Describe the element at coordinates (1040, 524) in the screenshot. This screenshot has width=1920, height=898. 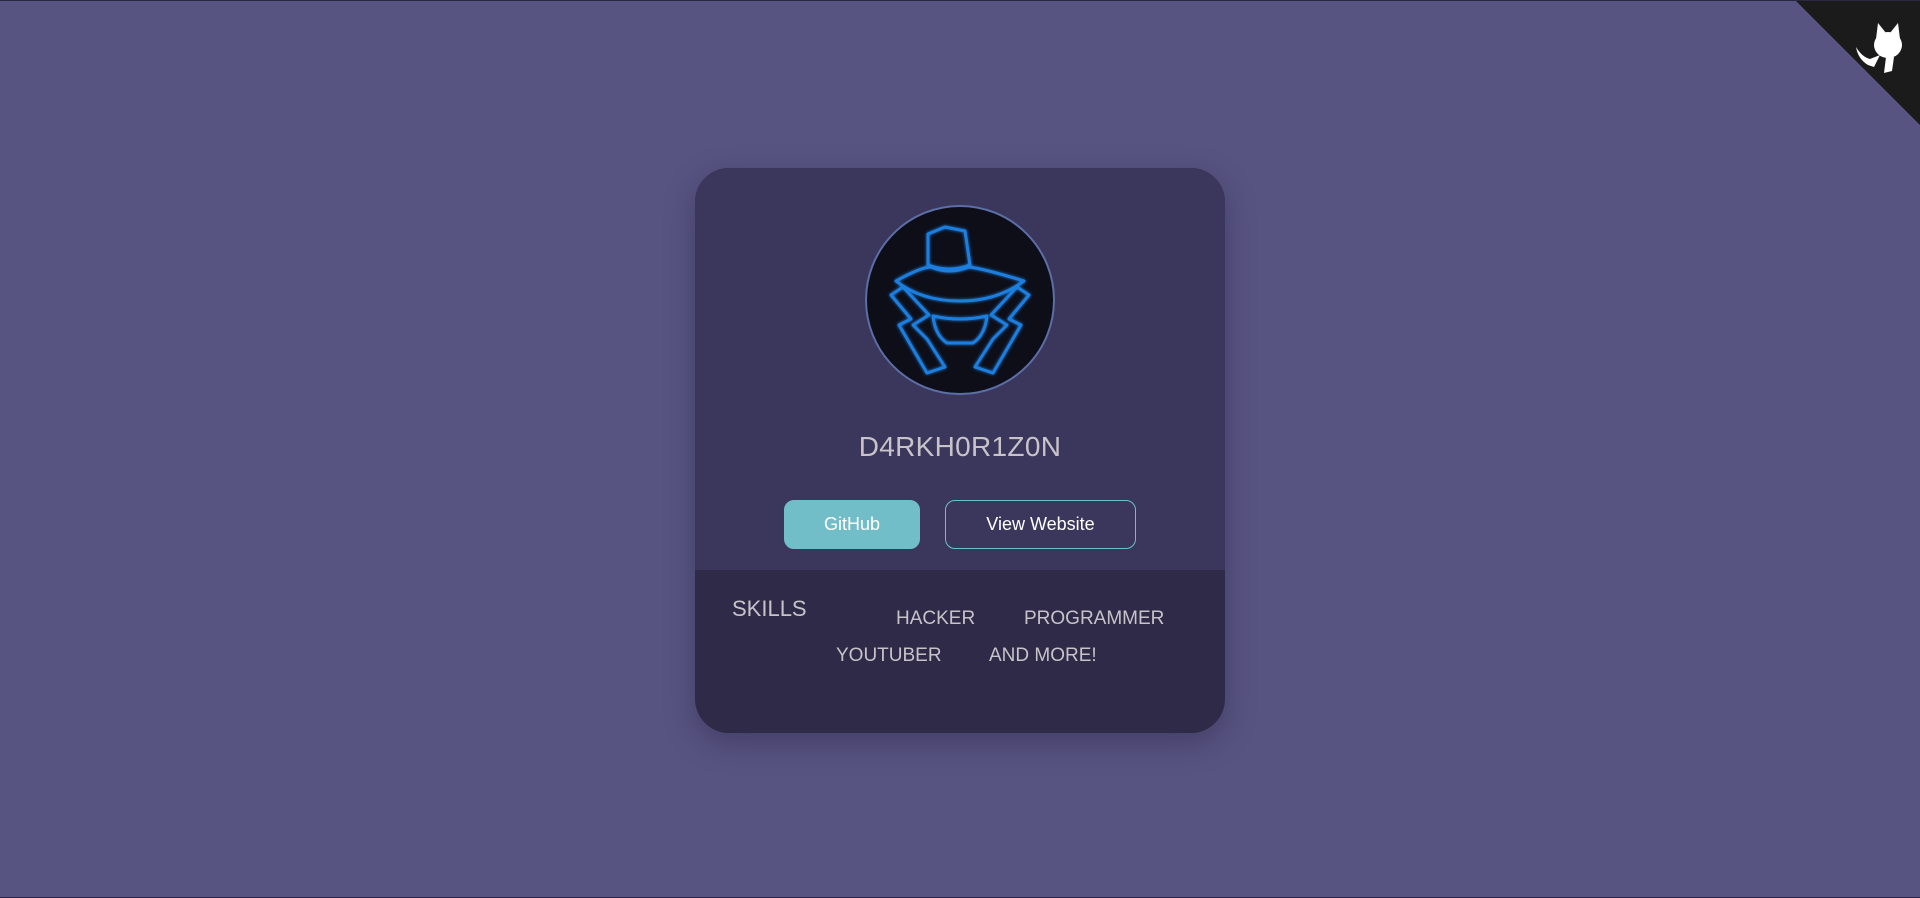
I see `view-website-button: View Website` at that location.